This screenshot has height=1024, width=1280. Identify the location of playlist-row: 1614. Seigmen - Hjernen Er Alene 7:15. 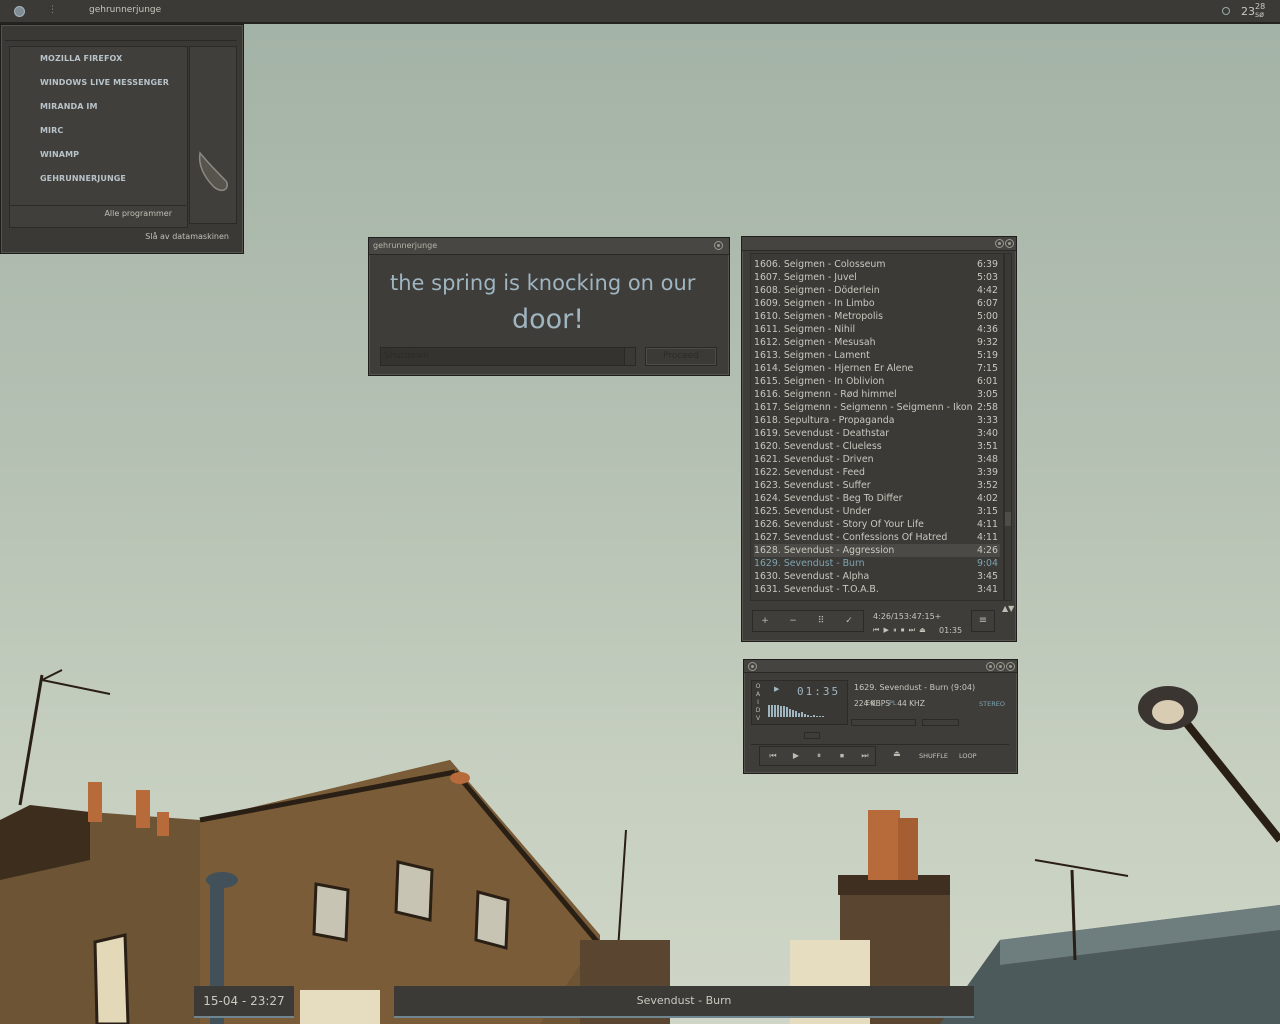
(877, 368).